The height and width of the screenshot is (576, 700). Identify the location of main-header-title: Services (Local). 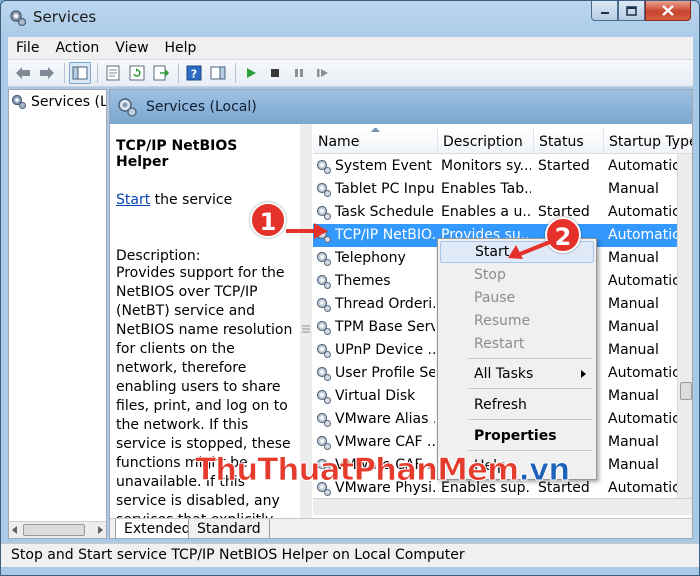
(201, 107).